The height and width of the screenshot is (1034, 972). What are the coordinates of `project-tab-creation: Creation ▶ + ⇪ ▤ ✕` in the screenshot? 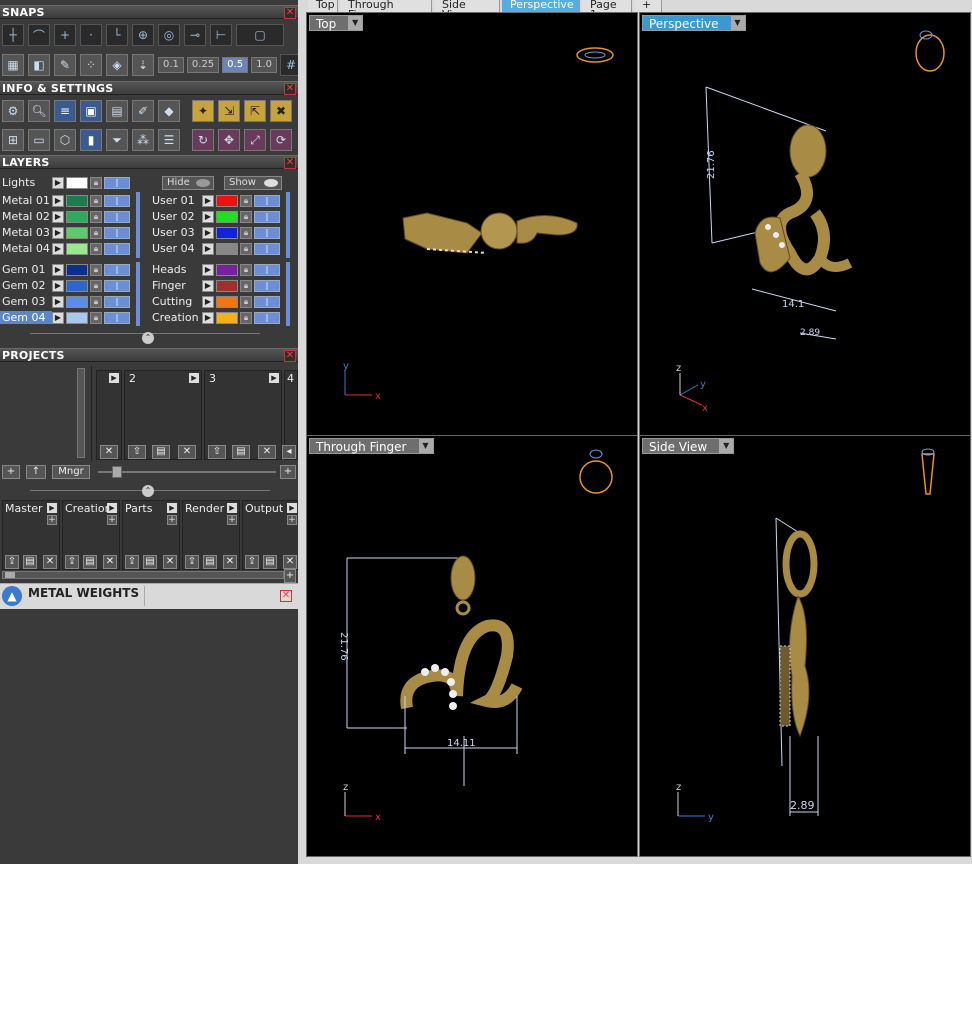 It's located at (91, 535).